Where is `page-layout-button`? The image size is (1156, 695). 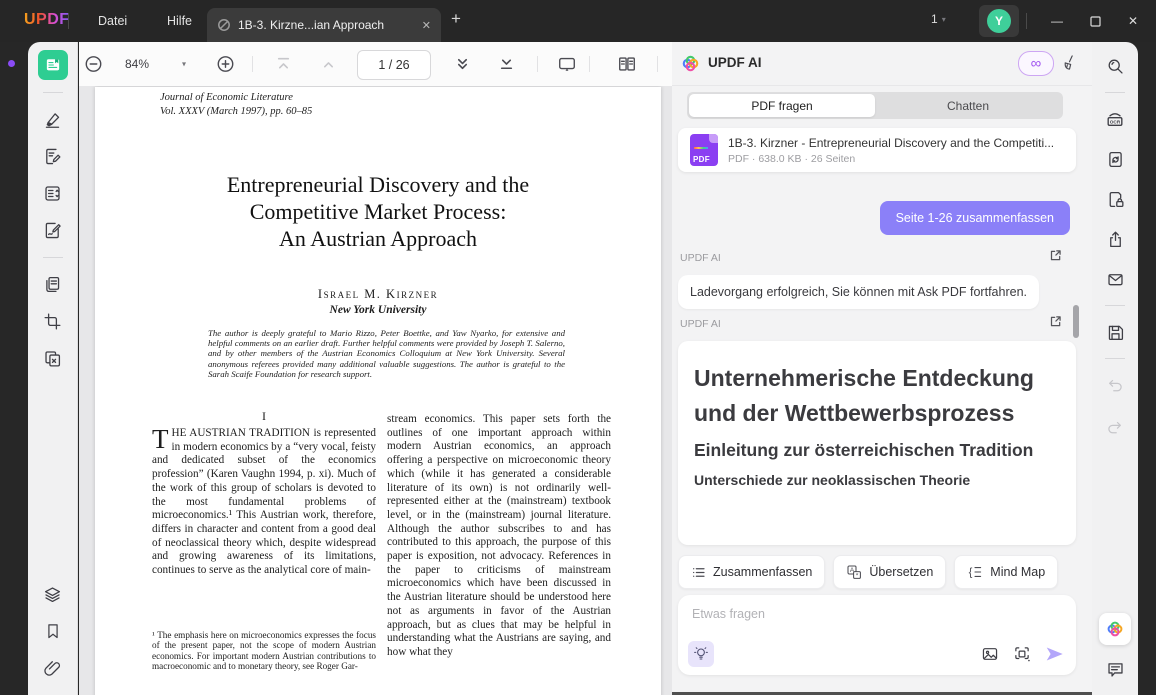 page-layout-button is located at coordinates (627, 64).